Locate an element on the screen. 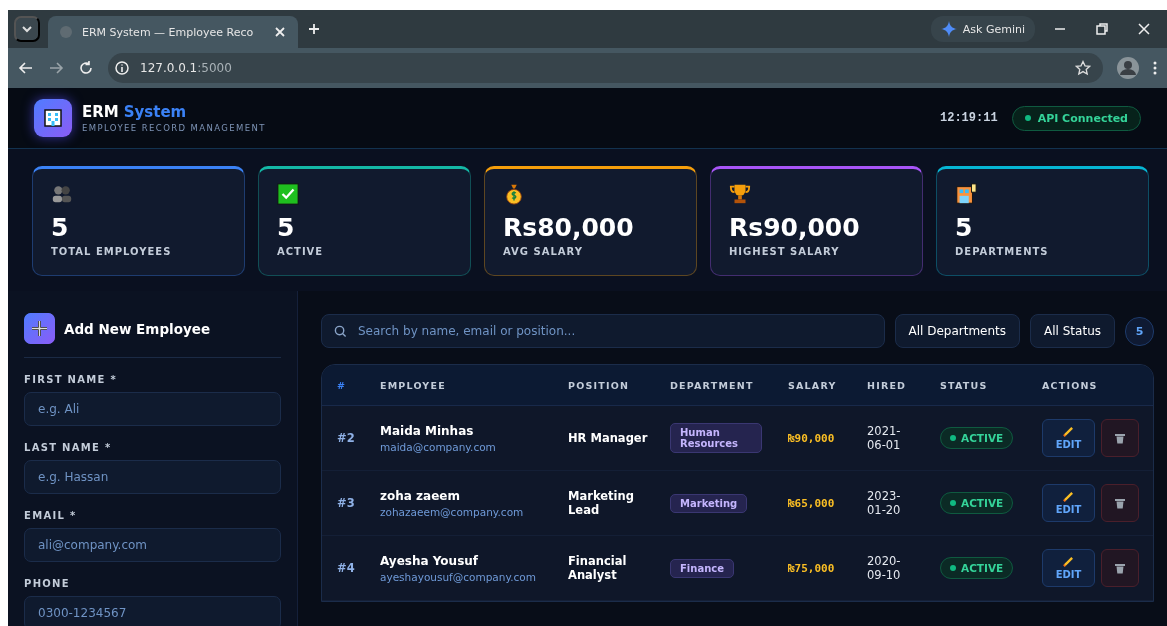 The height and width of the screenshot is (626, 1167). forward-icon is located at coordinates (56, 68).